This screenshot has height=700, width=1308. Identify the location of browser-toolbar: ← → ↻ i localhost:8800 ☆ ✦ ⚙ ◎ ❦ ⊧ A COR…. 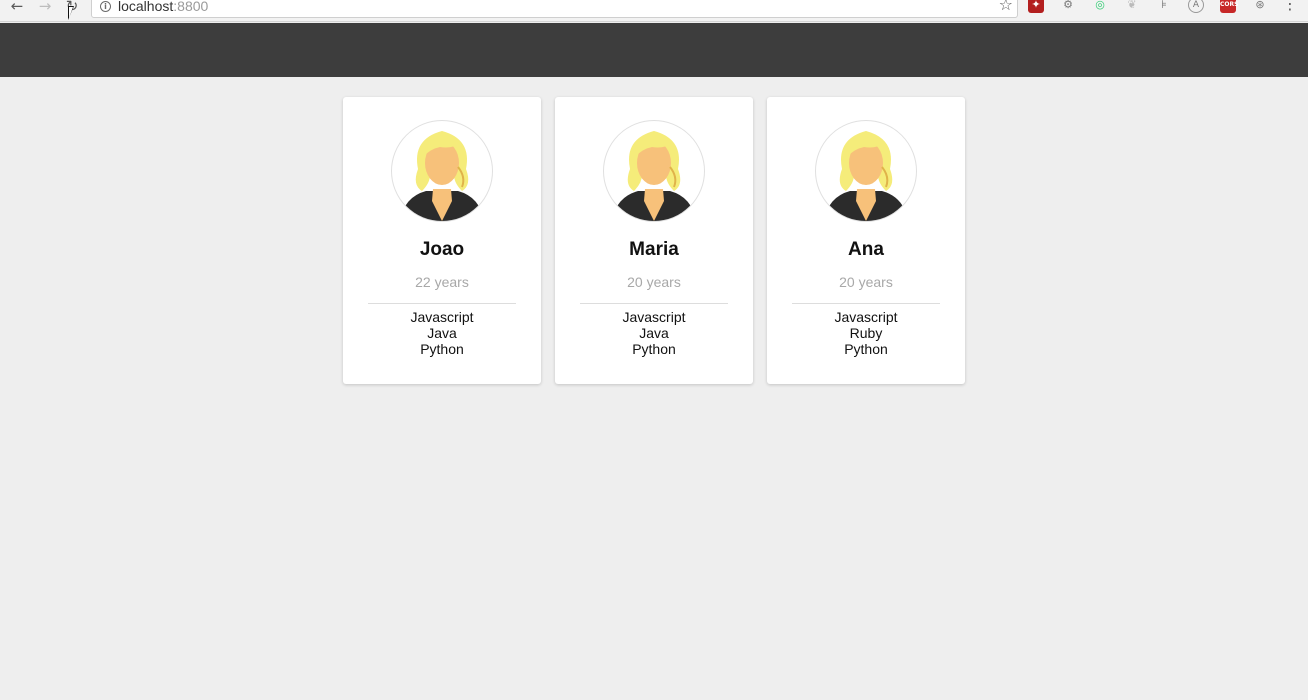
(654, 11).